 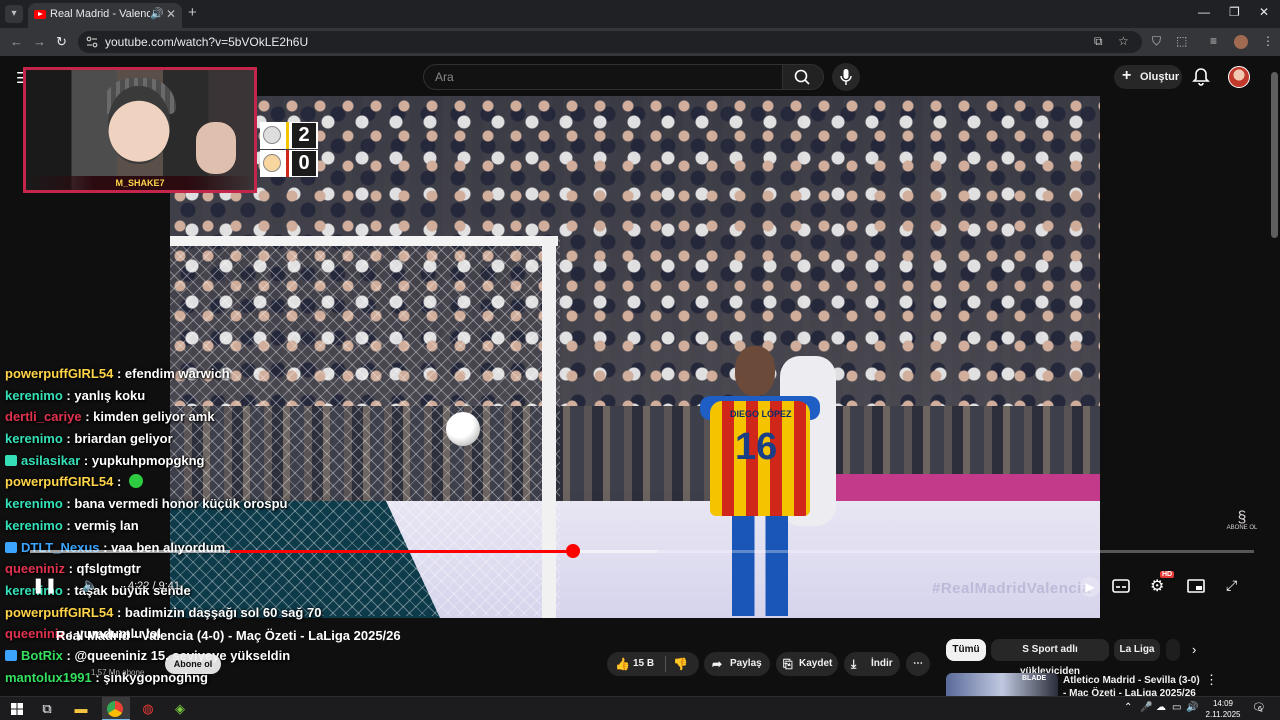 I want to click on minimize-icon: —, so click(x=1204, y=12).